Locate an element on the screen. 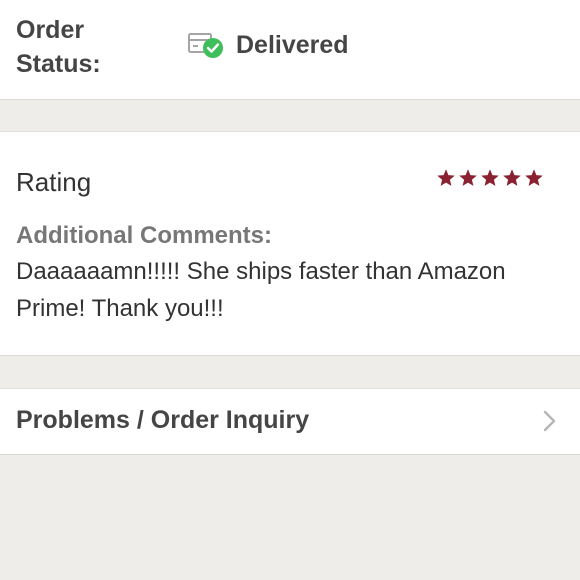 Image resolution: width=580 pixels, height=580 pixels. order-inquiry-label: Problems / Order Inquiry is located at coordinates (162, 420).